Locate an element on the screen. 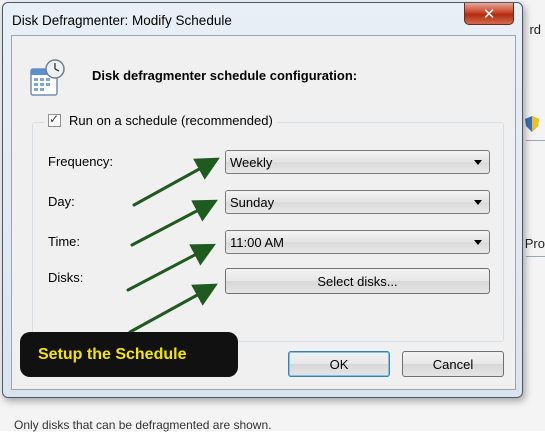  arrow-time is located at coordinates (171, 267).